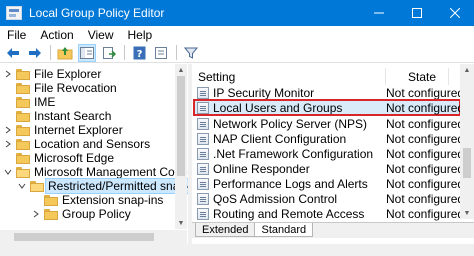 The width and height of the screenshot is (474, 256). Describe the element at coordinates (78, 130) in the screenshot. I see `tree-item-label: Internet Explorer` at that location.